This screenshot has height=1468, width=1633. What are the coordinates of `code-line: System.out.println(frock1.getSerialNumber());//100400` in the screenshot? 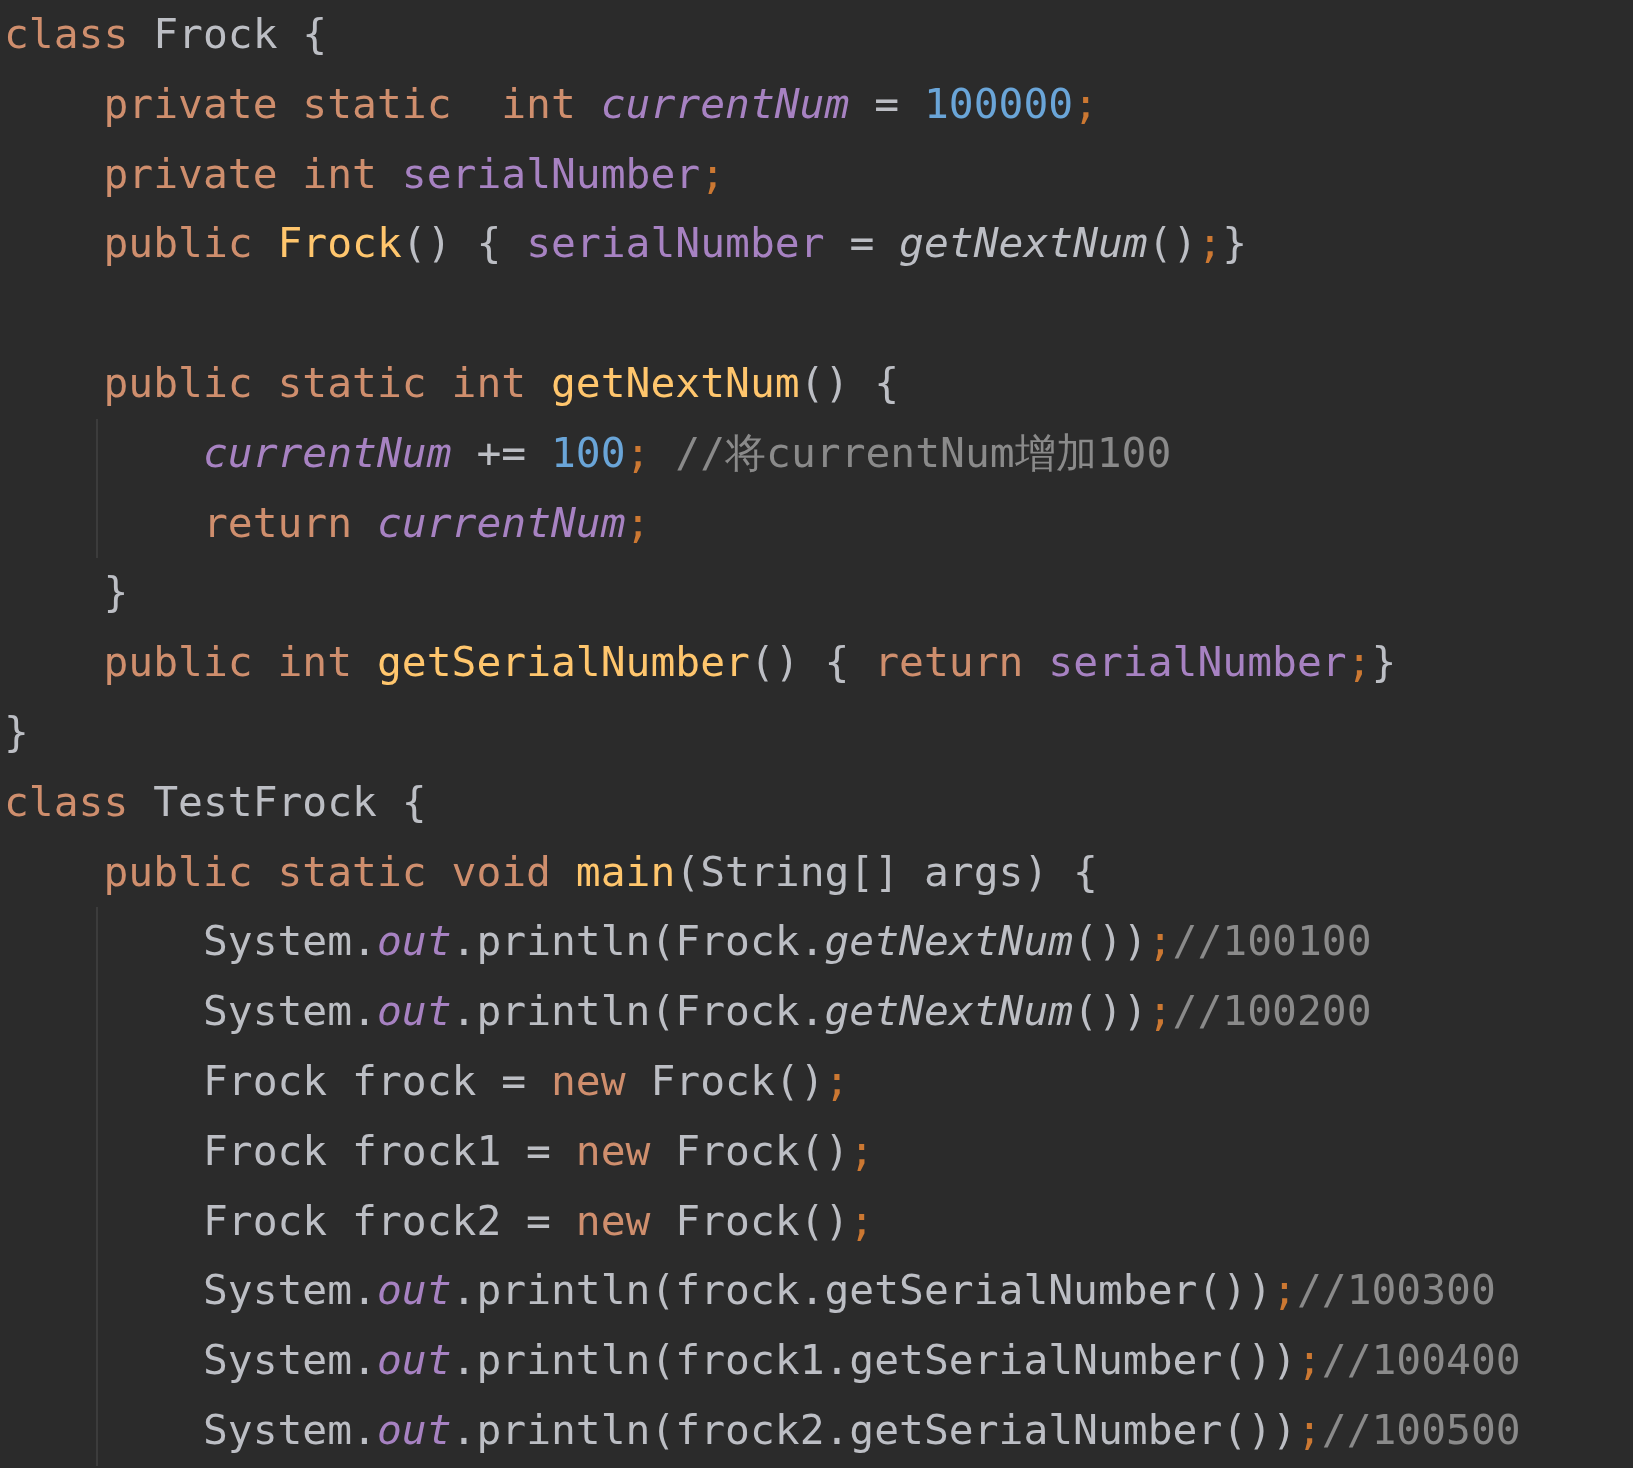 It's located at (861, 1360).